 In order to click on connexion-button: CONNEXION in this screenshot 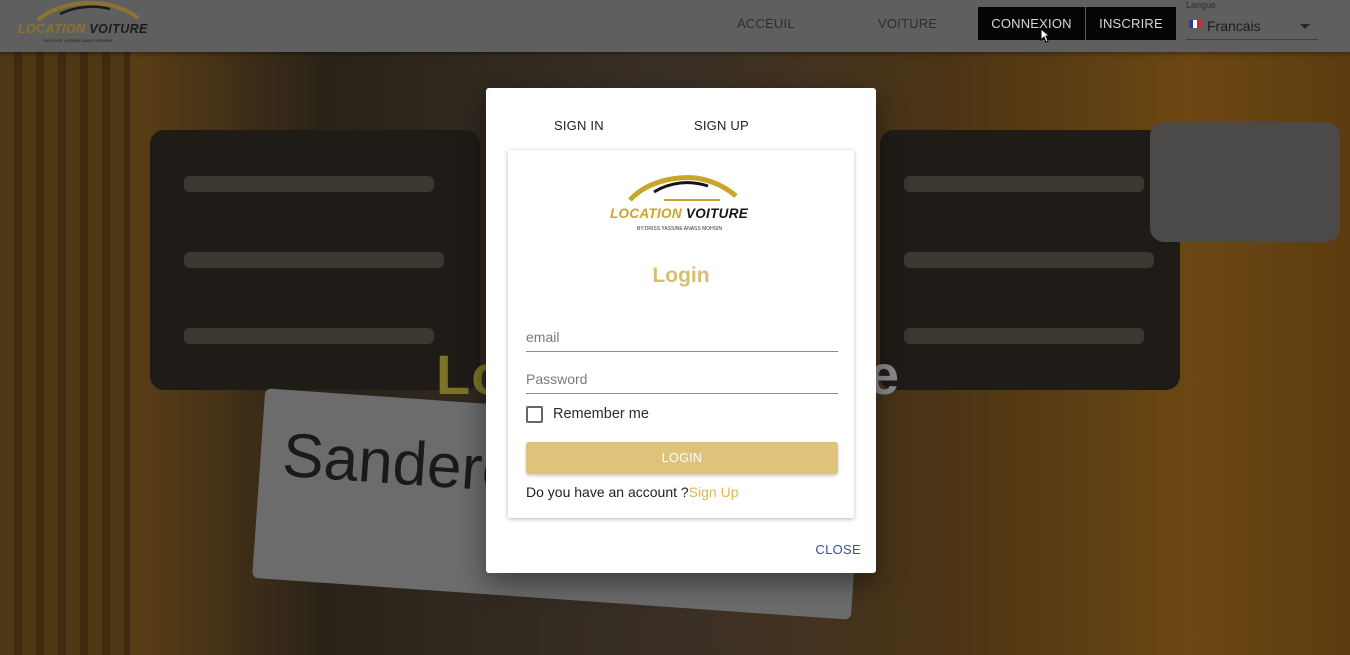, I will do `click(1031, 23)`.